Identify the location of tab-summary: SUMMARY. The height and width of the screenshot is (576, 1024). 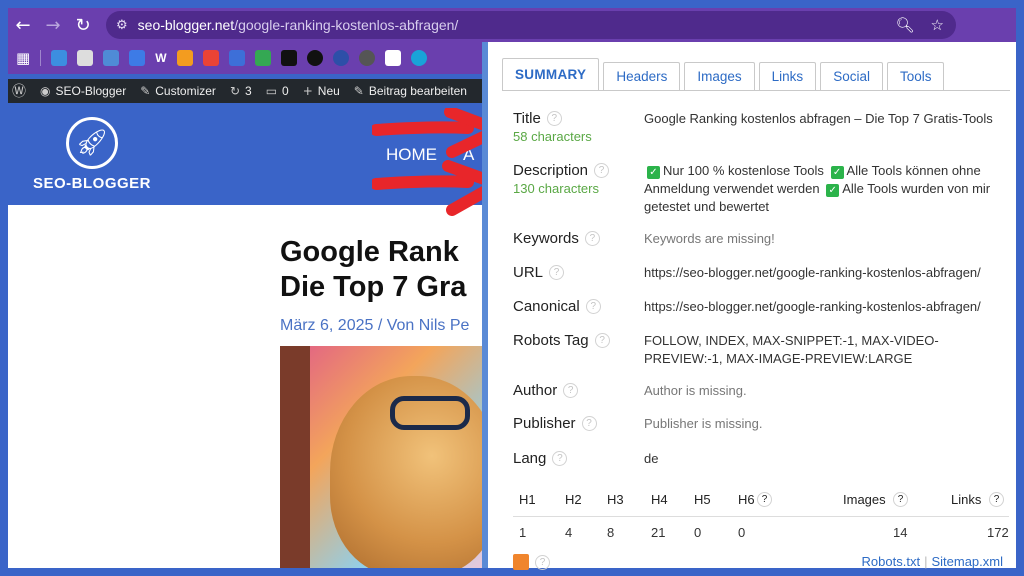
(551, 74).